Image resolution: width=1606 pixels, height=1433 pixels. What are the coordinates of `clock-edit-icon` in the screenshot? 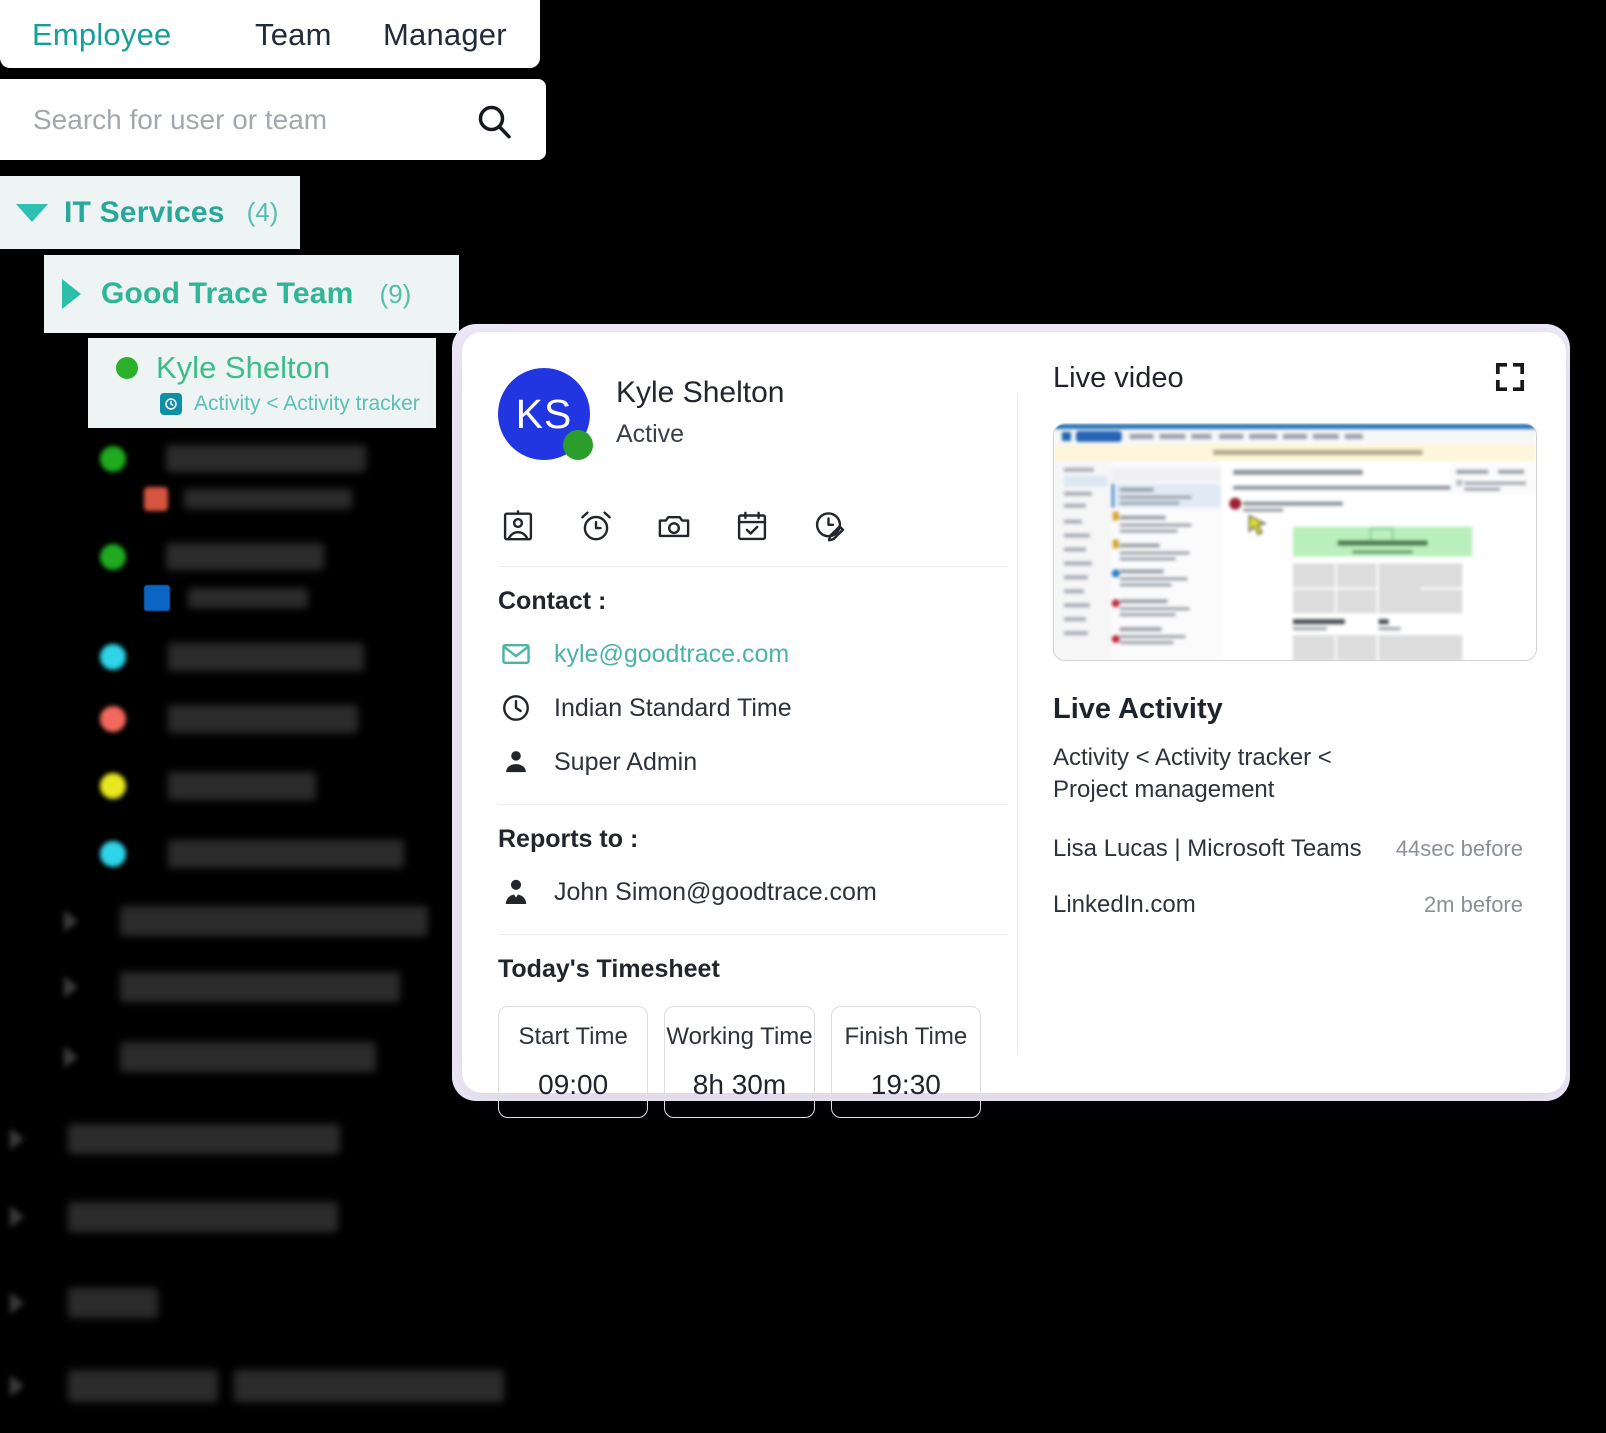 It's located at (830, 526).